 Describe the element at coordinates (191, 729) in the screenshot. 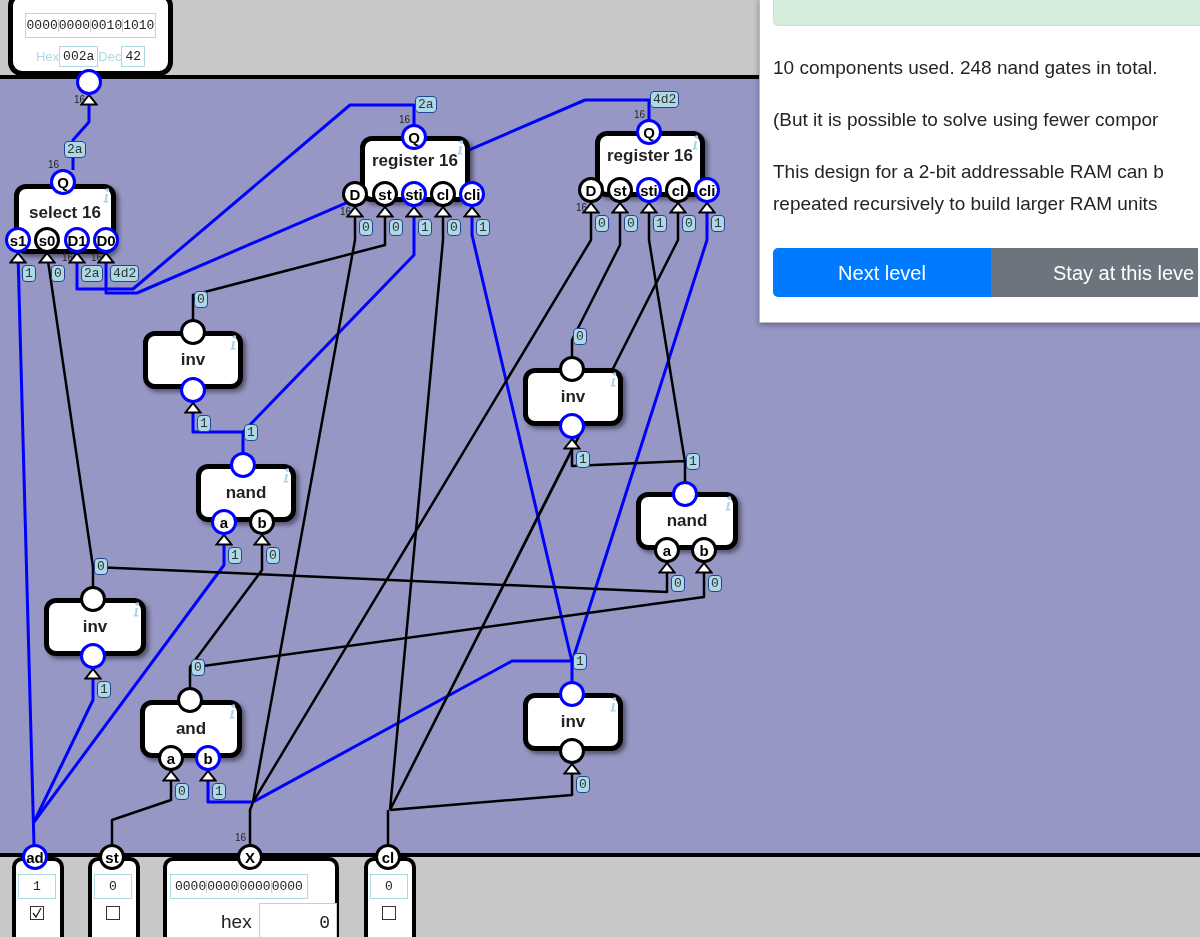

I see `component-title: and` at that location.